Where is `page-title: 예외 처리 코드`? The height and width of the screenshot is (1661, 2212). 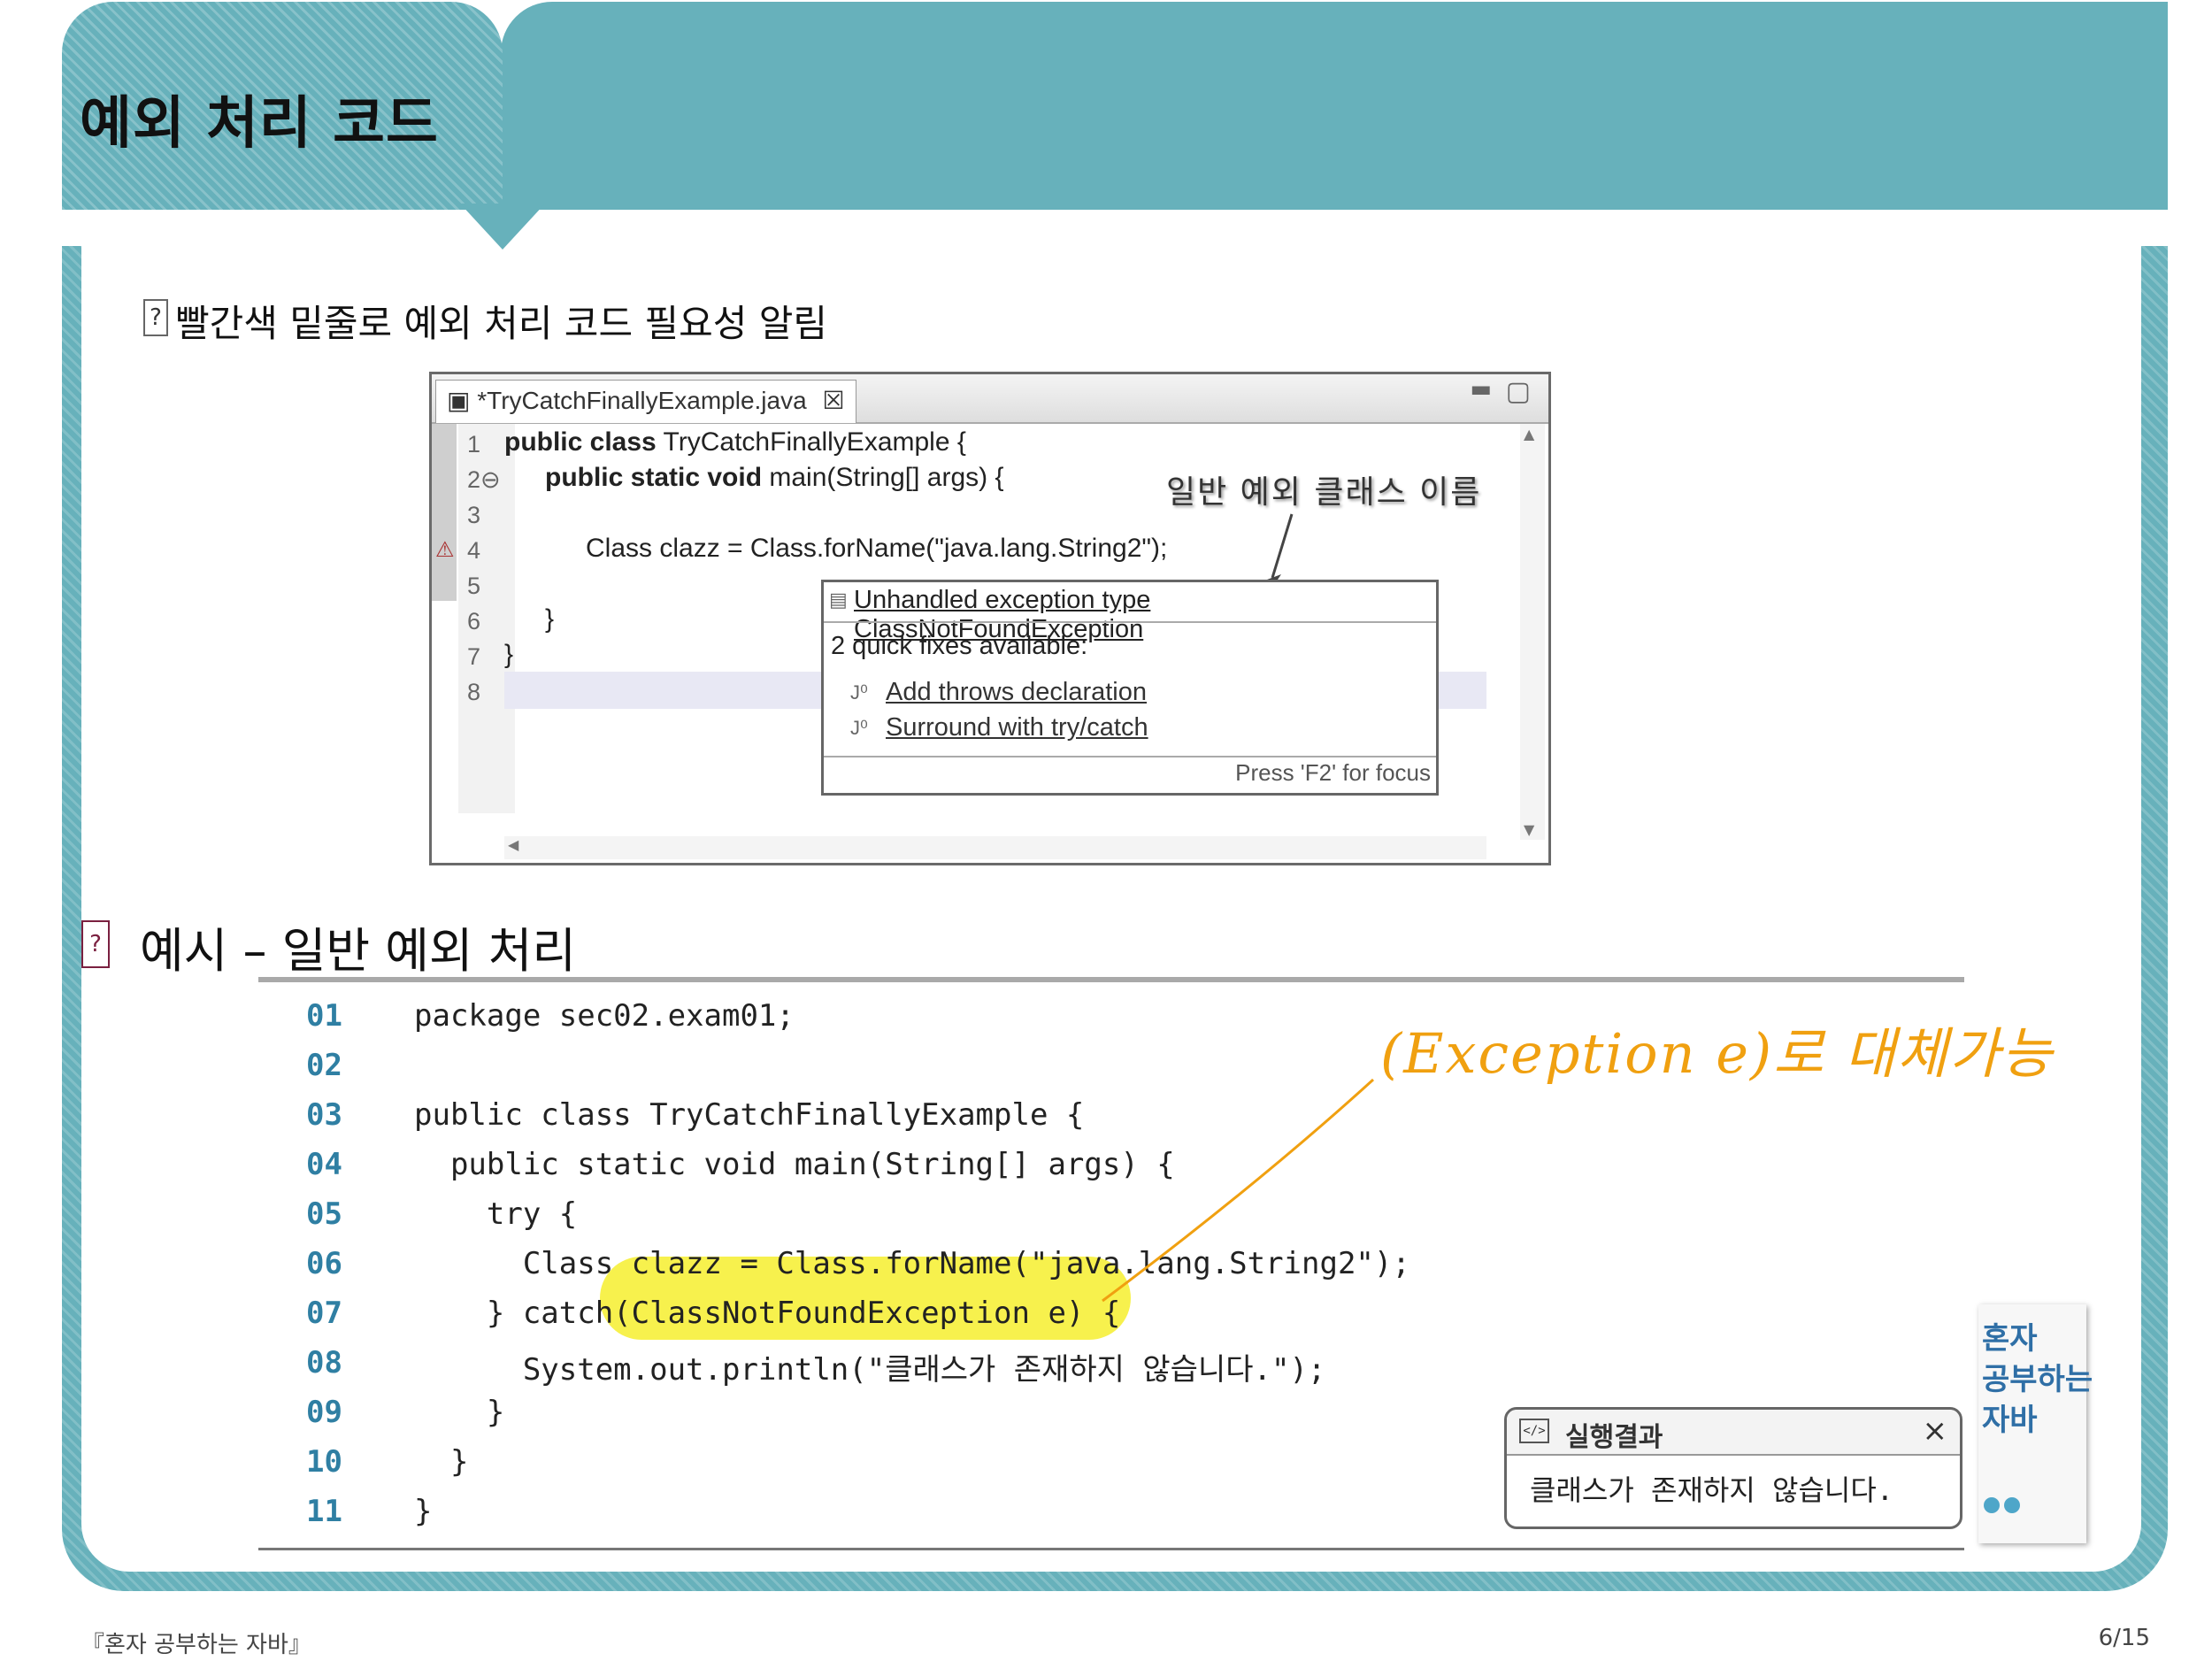 page-title: 예외 처리 코드 is located at coordinates (260, 124).